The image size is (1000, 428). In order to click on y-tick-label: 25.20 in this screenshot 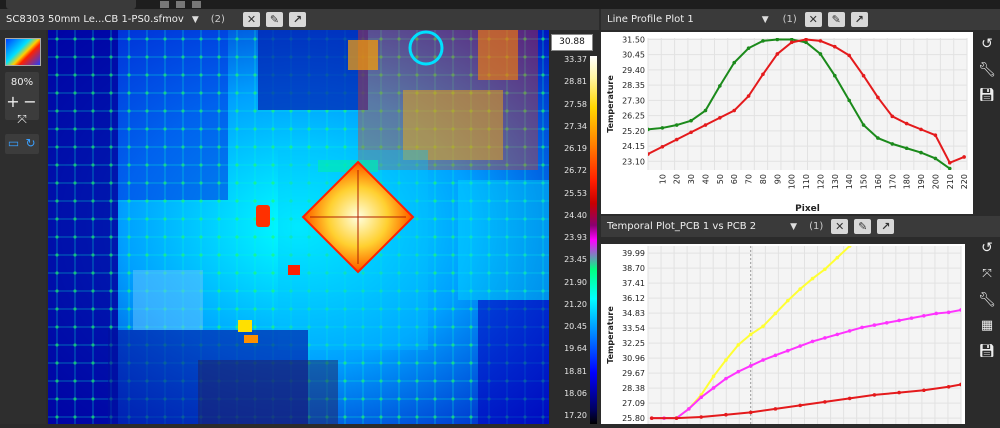, I will do `click(633, 131)`.